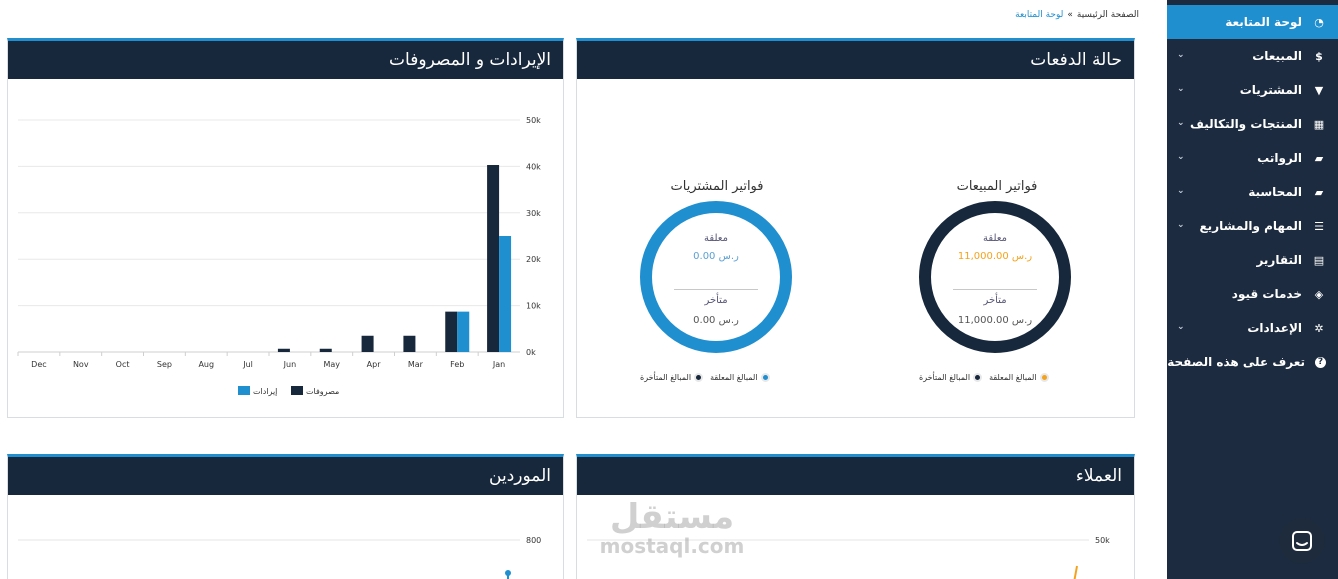 The image size is (1338, 579). What do you see at coordinates (470, 60) in the screenshot?
I see `panel-title: الإيرادات و المصروفات` at bounding box center [470, 60].